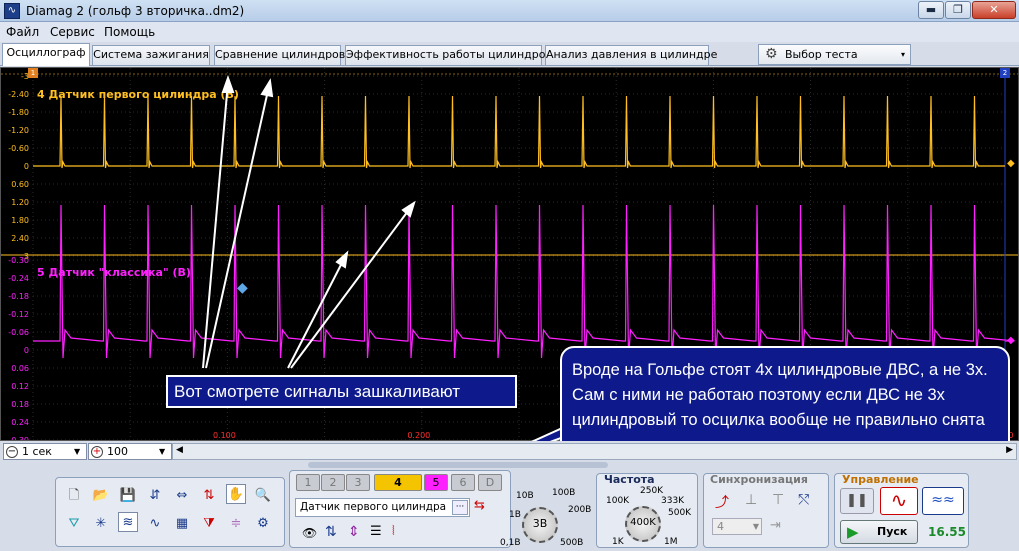  I want to click on channel-5-button: 5, so click(436, 482).